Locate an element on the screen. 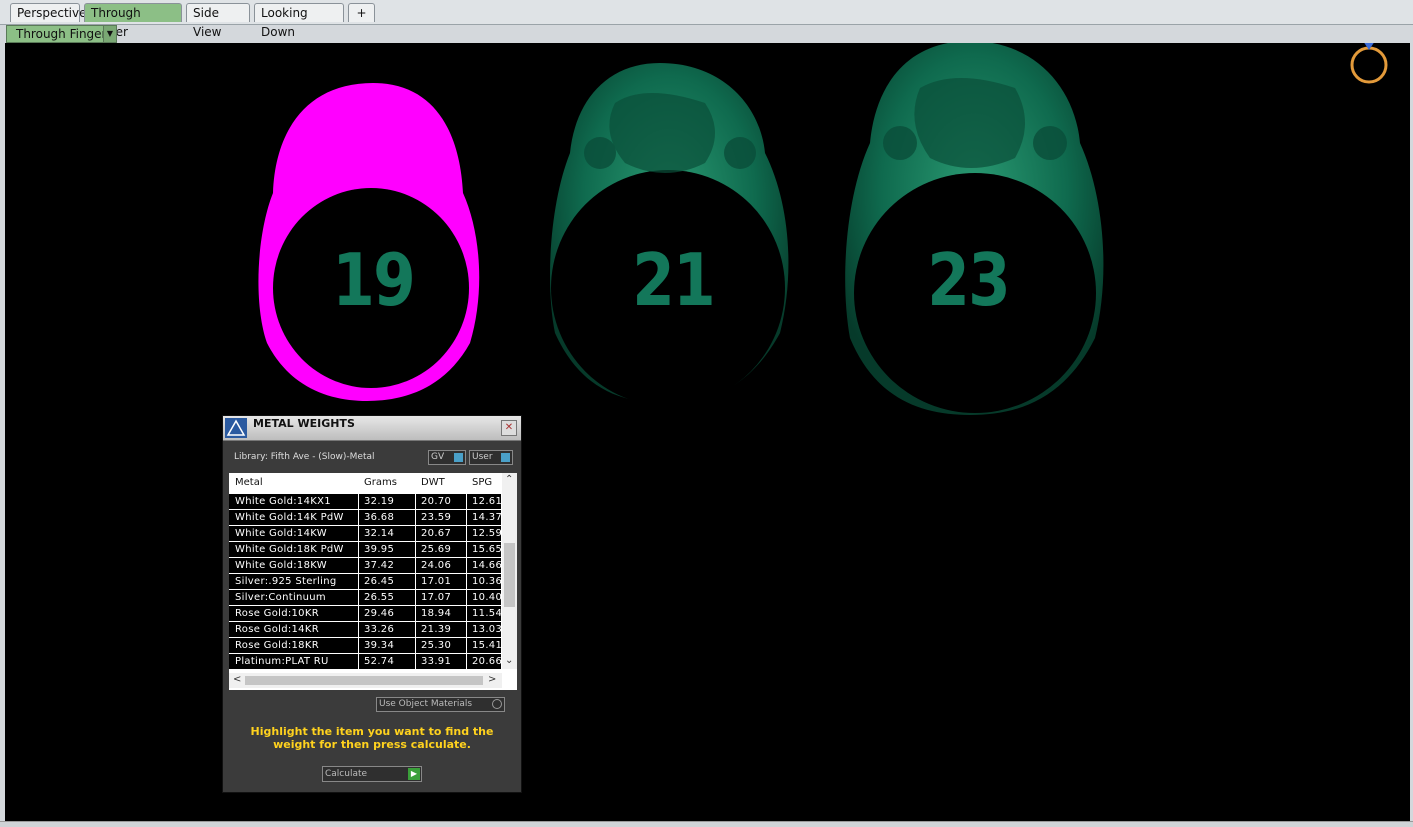 The height and width of the screenshot is (827, 1413). close-icon: ✕ is located at coordinates (509, 428).